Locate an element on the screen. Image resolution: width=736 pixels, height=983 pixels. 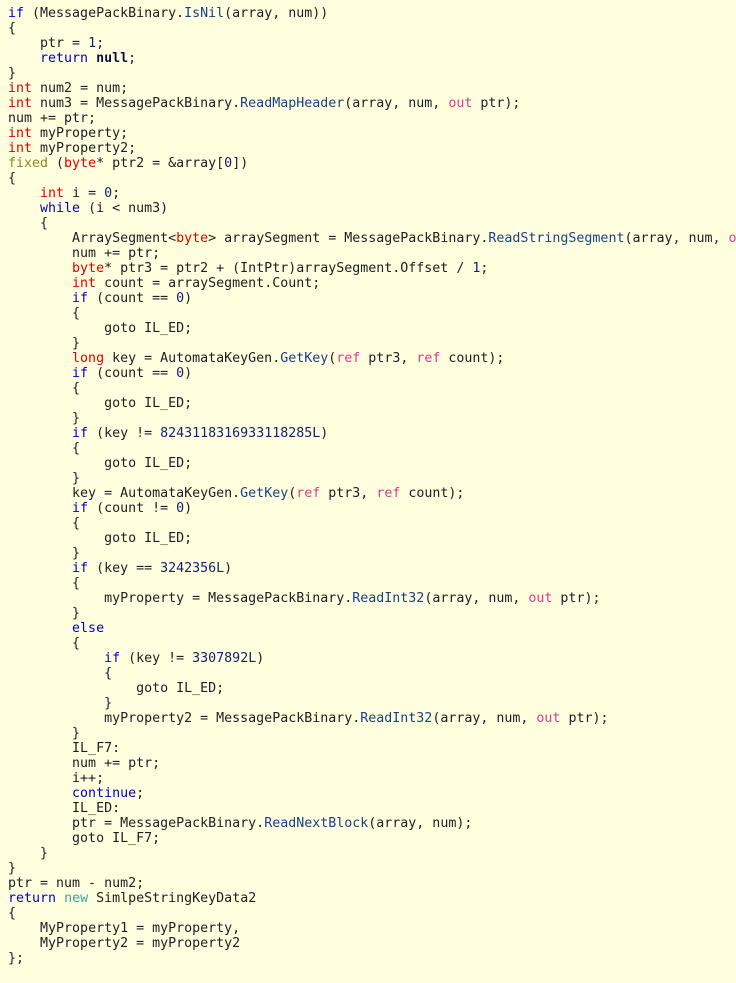
code-token-num: 8243118316933118285L is located at coordinates (240, 433).